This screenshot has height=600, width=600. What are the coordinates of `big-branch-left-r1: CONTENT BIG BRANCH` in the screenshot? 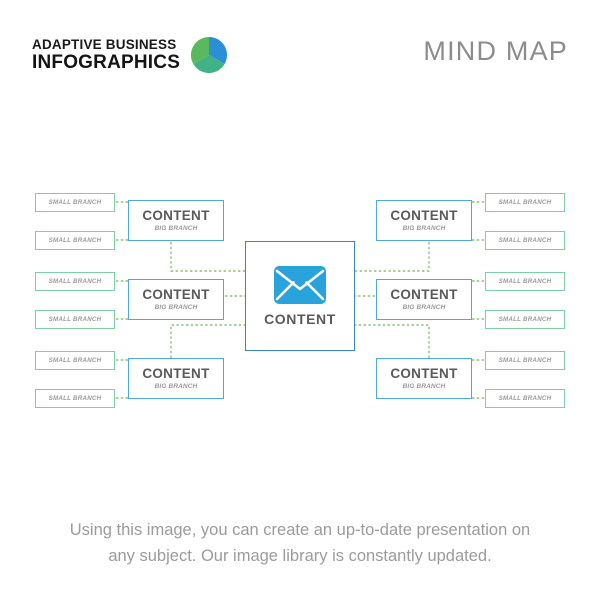 It's located at (176, 220).